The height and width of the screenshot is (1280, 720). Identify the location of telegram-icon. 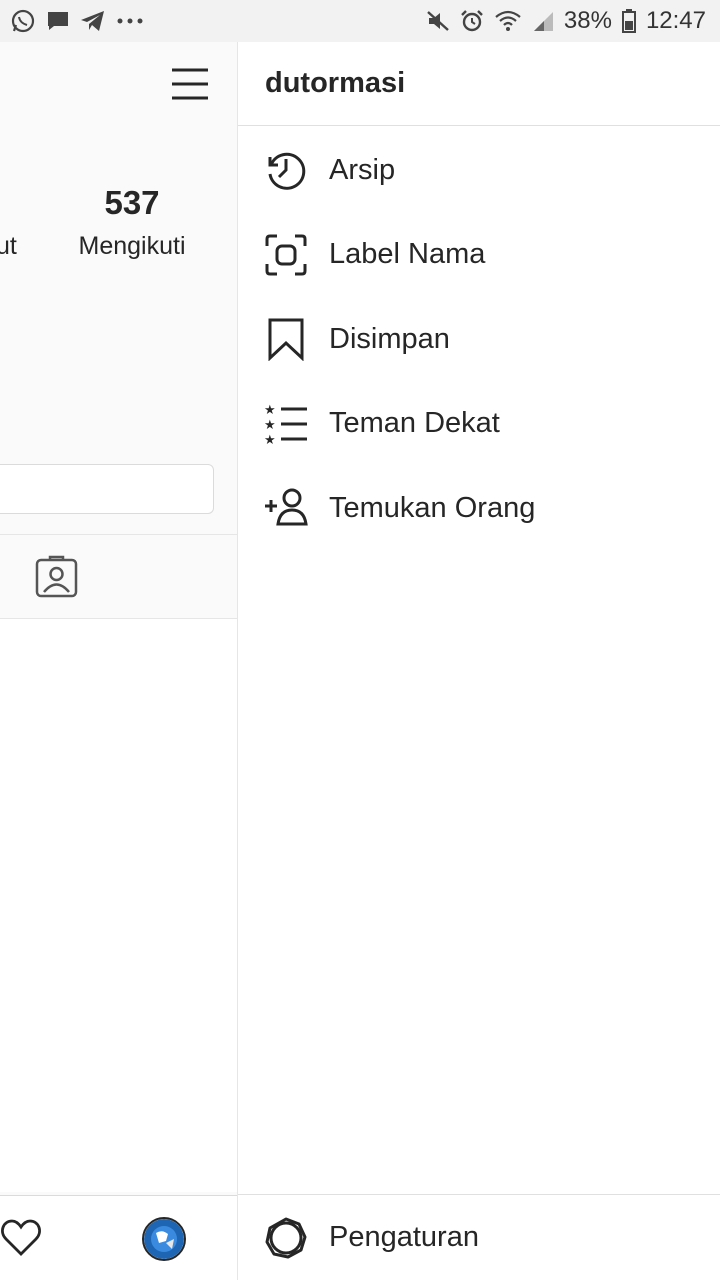
(93, 21).